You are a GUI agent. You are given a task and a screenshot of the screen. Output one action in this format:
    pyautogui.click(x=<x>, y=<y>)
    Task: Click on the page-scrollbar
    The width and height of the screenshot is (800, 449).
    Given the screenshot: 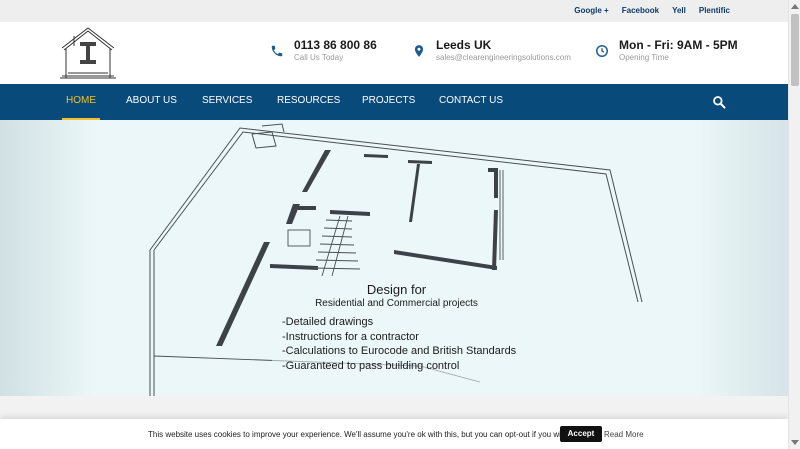 What is the action you would take?
    pyautogui.click(x=794, y=224)
    